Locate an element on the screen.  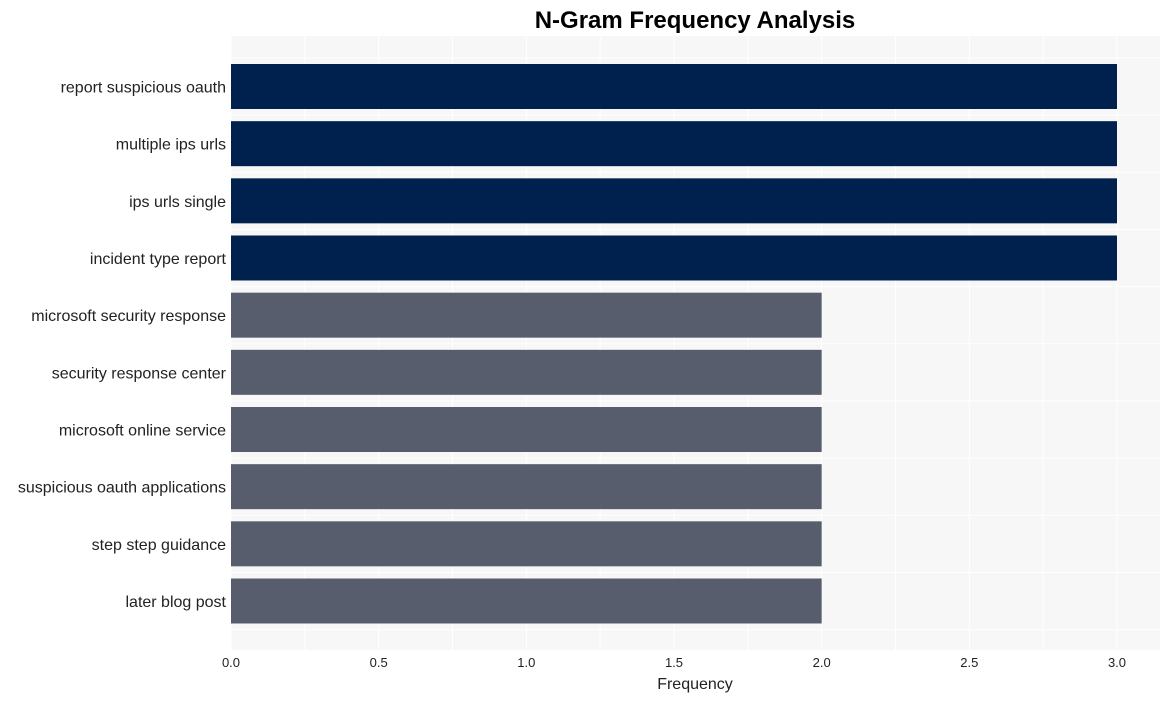
x-axis-label: Frequency is located at coordinates (695, 684).